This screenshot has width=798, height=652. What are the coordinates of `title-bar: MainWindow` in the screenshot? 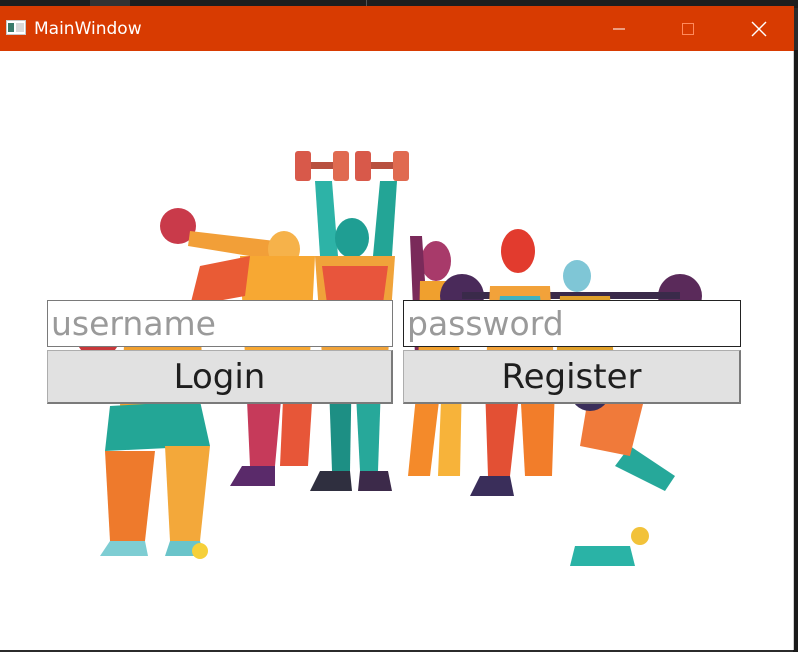 It's located at (397, 28).